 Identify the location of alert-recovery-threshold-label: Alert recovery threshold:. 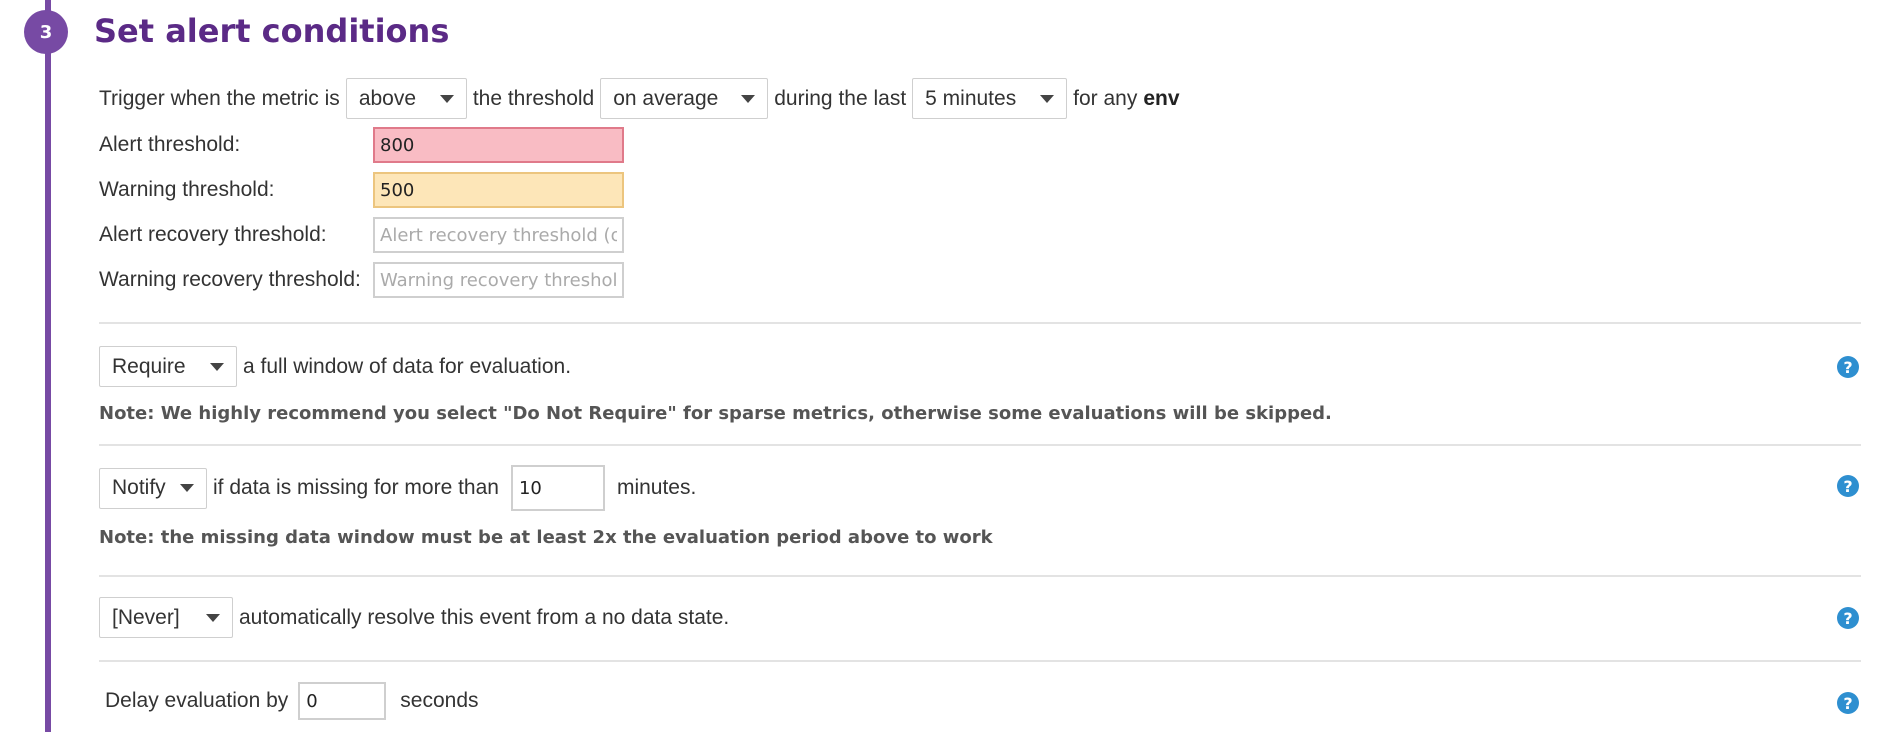
(213, 234).